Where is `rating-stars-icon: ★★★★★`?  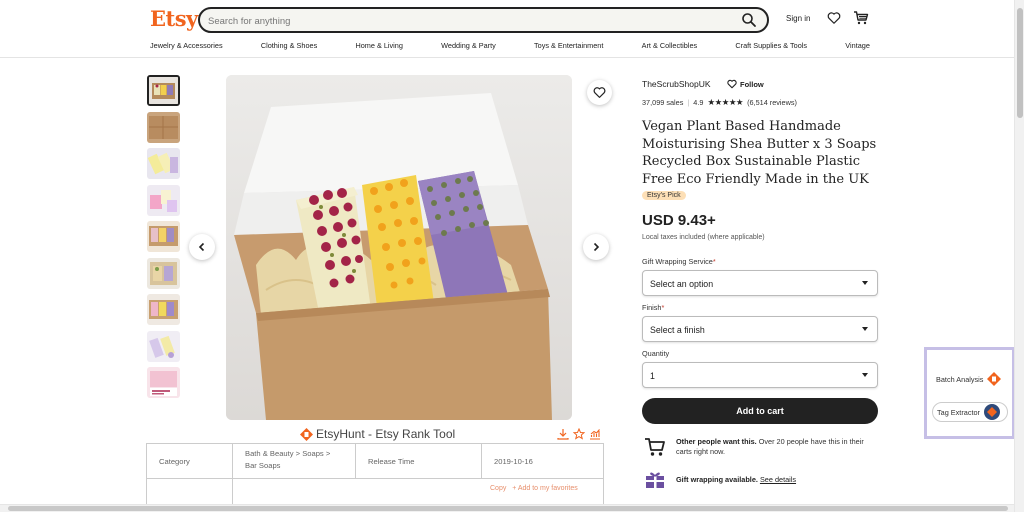
rating-stars-icon: ★★★★★ is located at coordinates (725, 102).